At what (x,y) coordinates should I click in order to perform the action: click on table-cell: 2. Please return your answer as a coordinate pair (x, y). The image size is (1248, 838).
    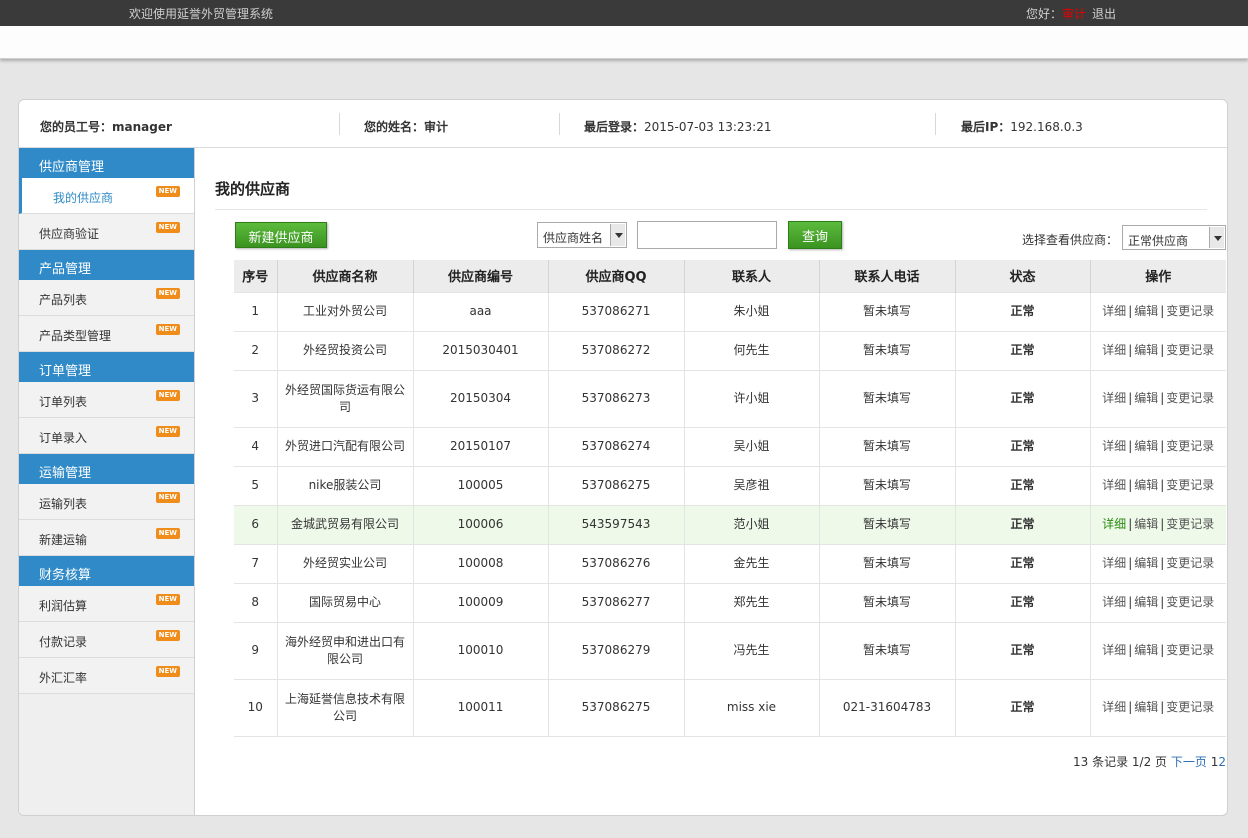
    Looking at the image, I should click on (256, 350).